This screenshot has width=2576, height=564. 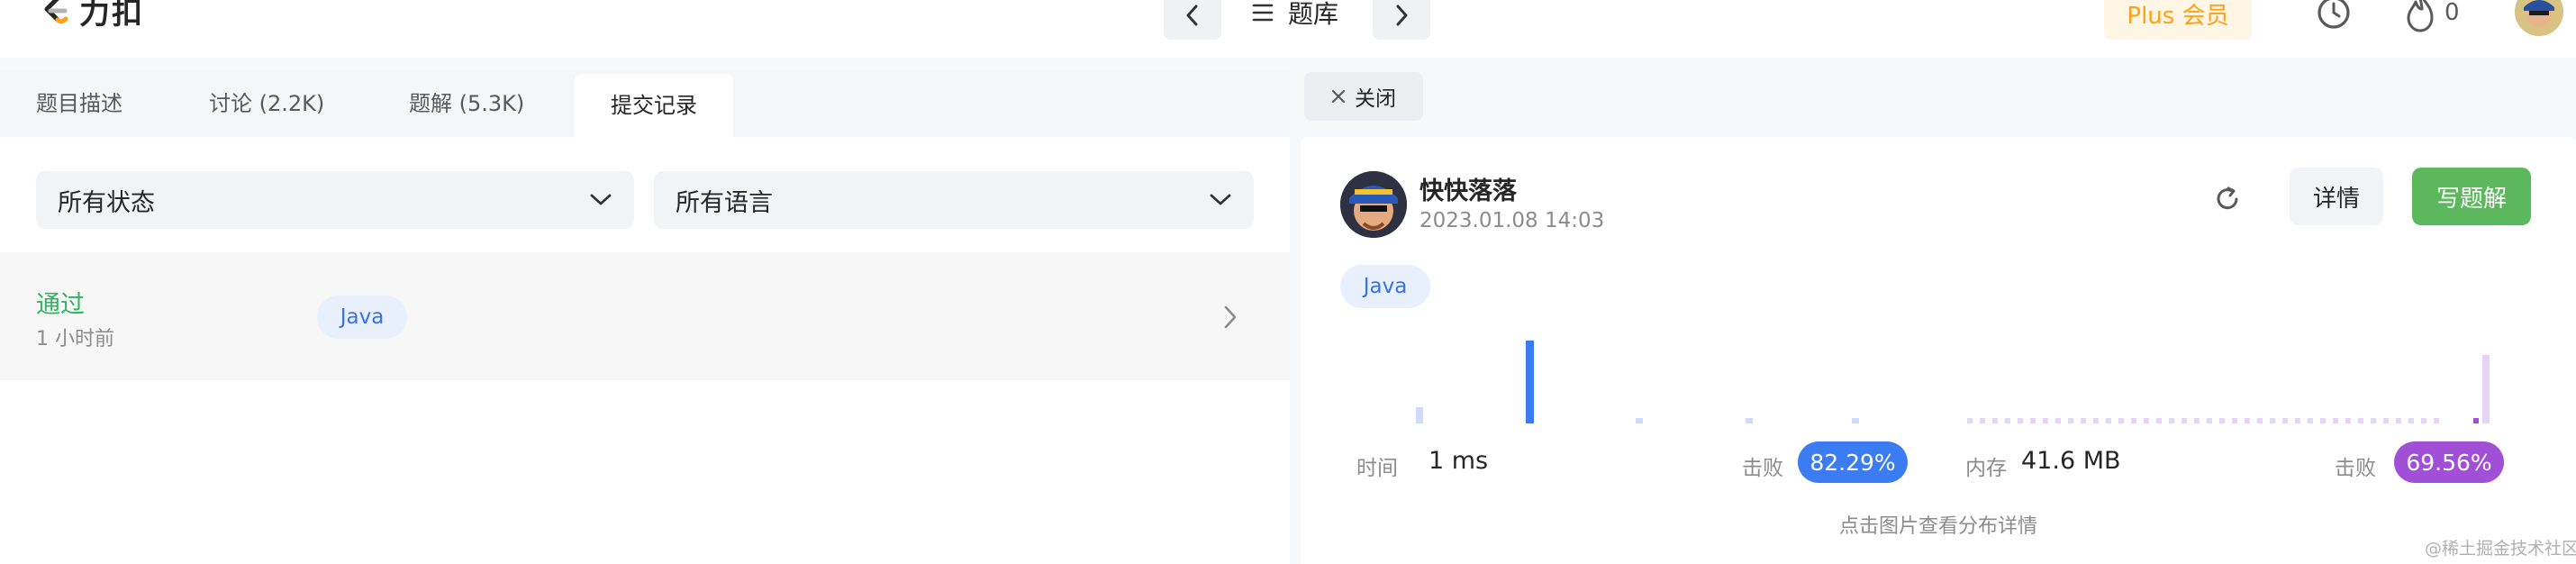 What do you see at coordinates (2500, 549) in the screenshot?
I see `watermark: @稀土掘金技术社区` at bounding box center [2500, 549].